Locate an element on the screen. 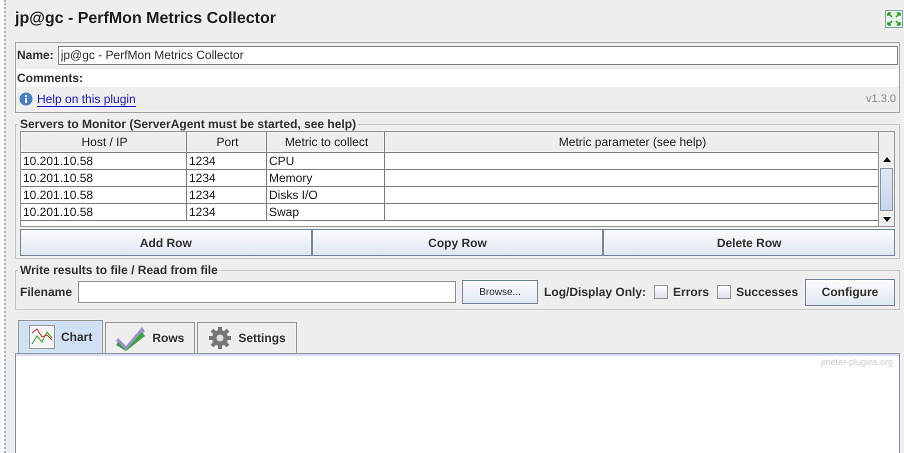 The height and width of the screenshot is (453, 904). window-title: jp@gc - PerfMon Metrics Collector is located at coordinates (145, 19).